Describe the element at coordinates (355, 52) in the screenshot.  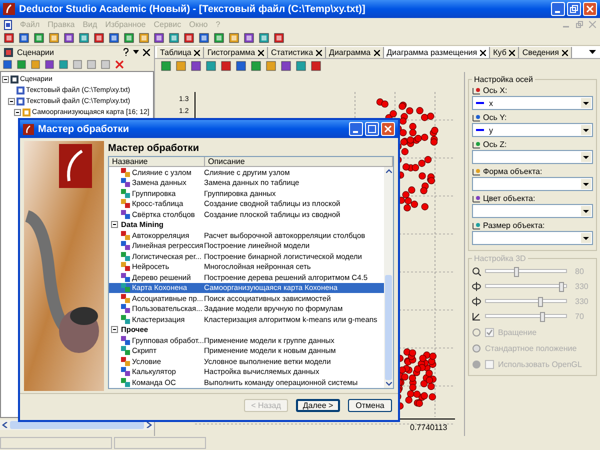
I see `tab: Диаграмма` at that location.